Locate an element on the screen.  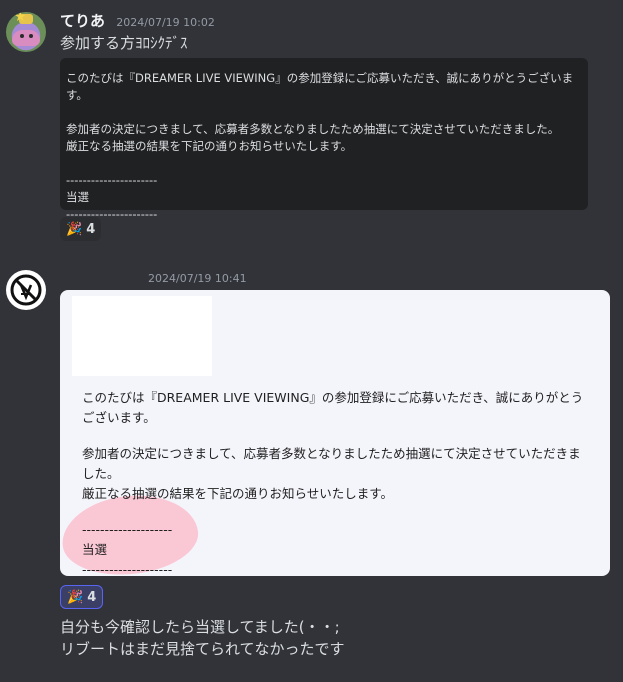
message-timestamp: 2024/07/19 10:41 is located at coordinates (197, 278).